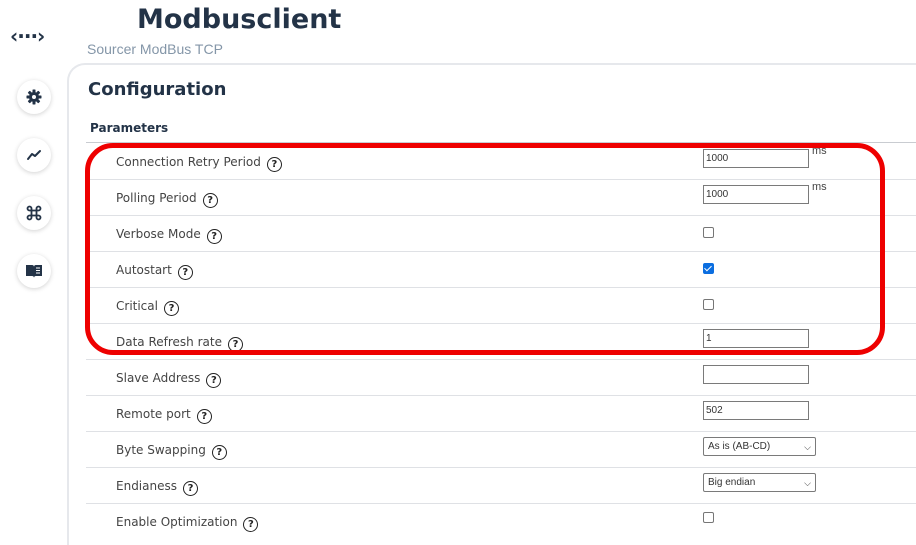 The image size is (916, 545). Describe the element at coordinates (501, 413) in the screenshot. I see `param-row-remote-port: Remote port? 502` at that location.